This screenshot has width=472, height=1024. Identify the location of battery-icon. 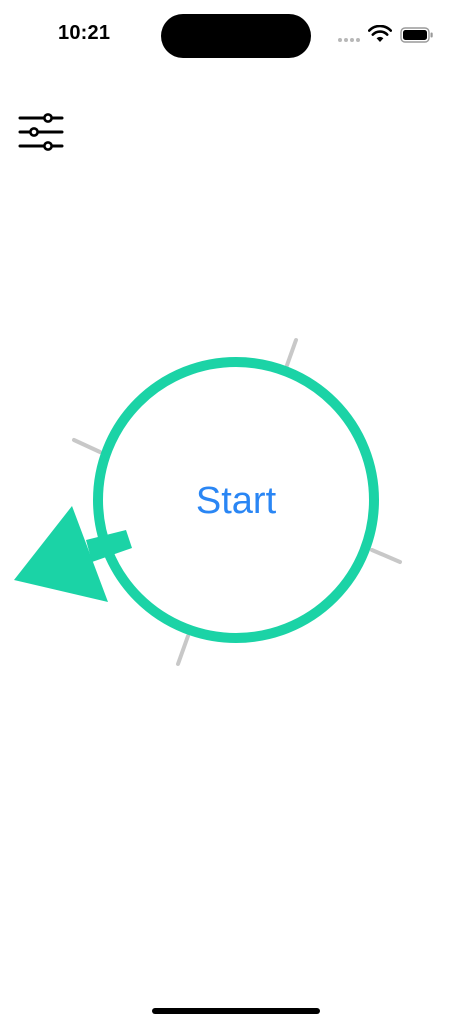
(416, 35).